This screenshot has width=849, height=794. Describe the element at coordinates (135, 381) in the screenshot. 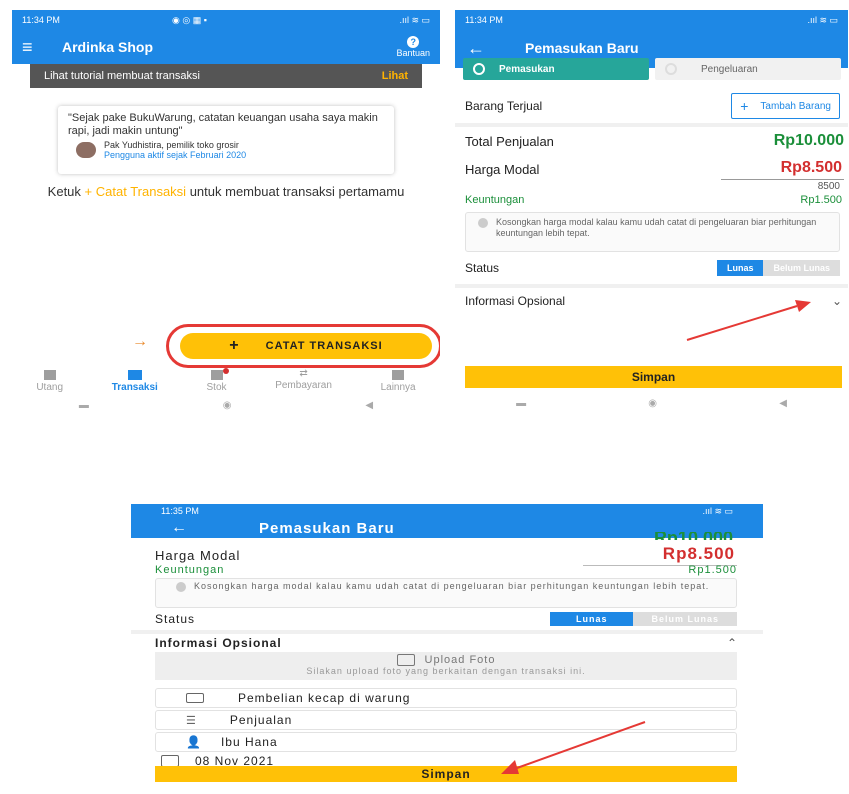

I see `nav-transaksi: Transaksi` at that location.